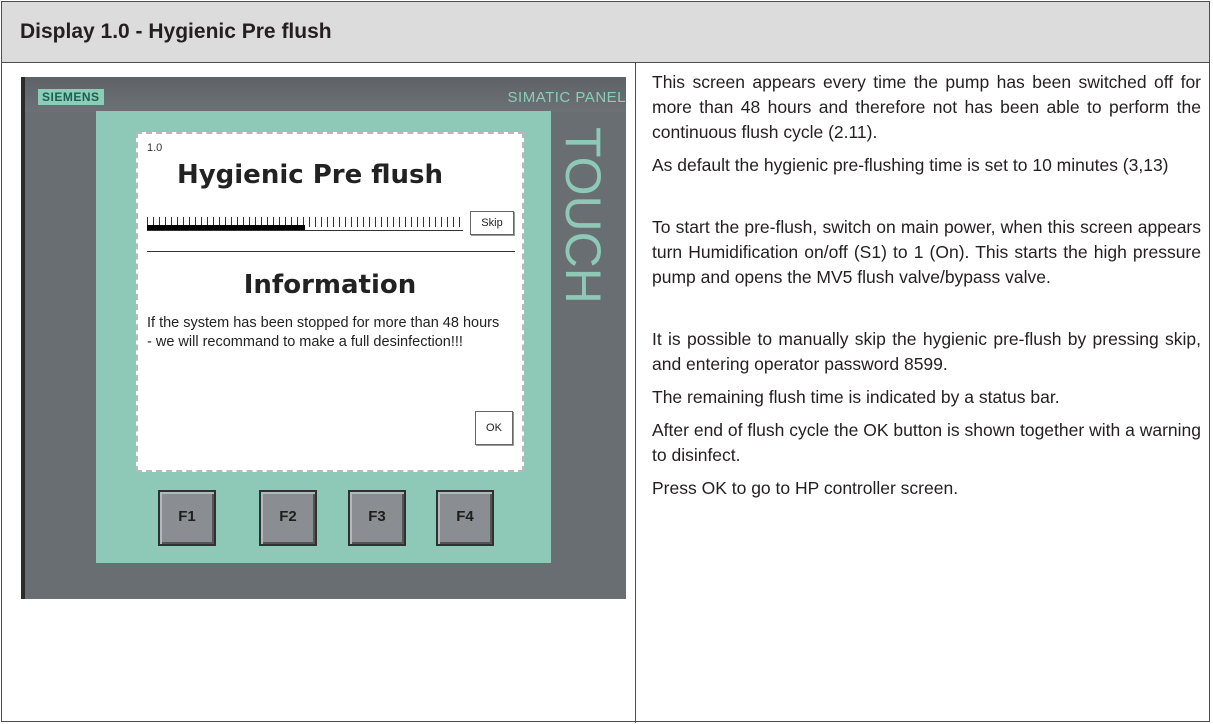 This screenshot has width=1213, height=724. What do you see at coordinates (377, 518) in the screenshot?
I see `f3-key: F3` at bounding box center [377, 518].